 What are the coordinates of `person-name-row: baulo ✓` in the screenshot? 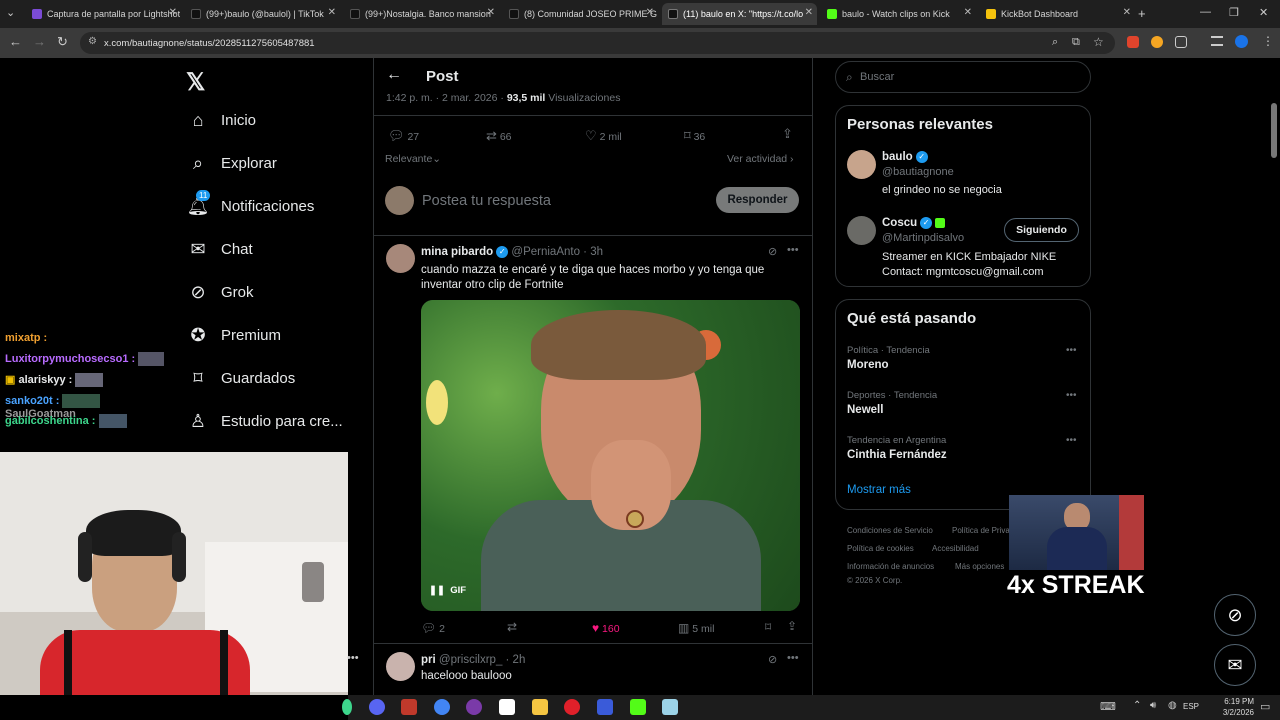 It's located at (905, 157).